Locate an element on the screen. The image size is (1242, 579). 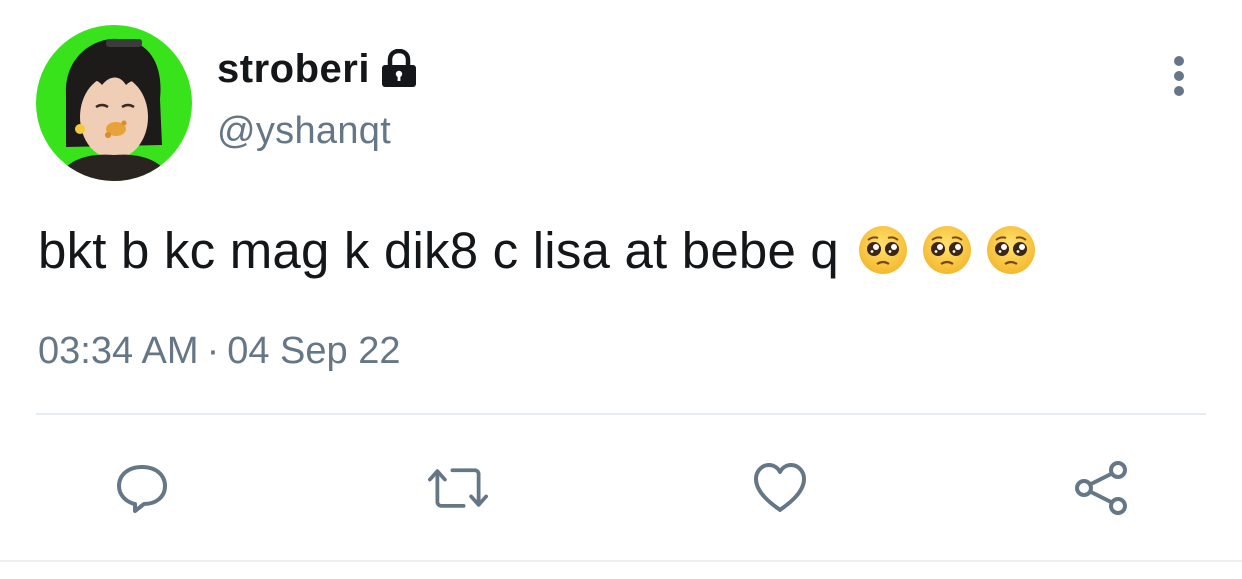
bottom-divider is located at coordinates (621, 561).